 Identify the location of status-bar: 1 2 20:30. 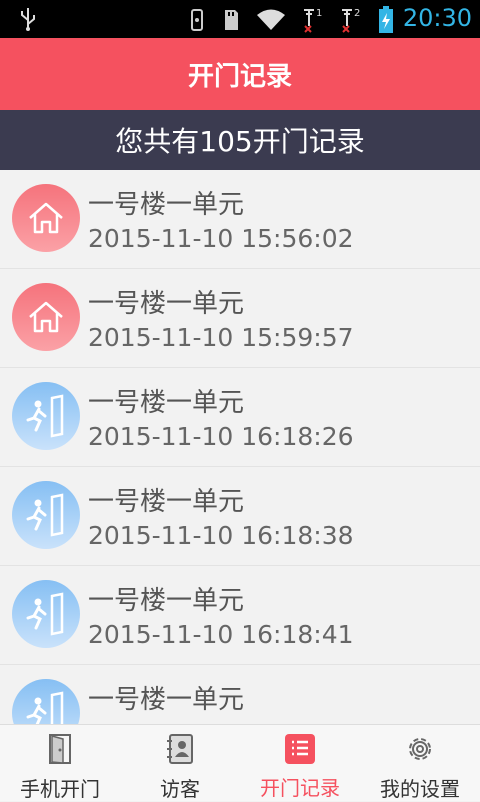
(240, 19).